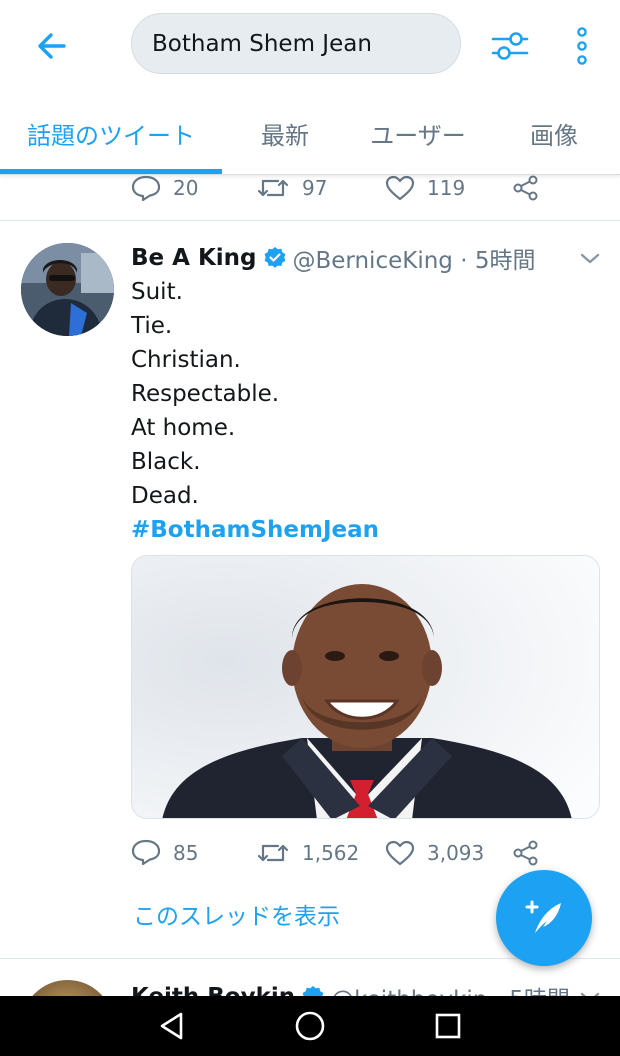  I want to click on more-vertical-icon, so click(582, 46).